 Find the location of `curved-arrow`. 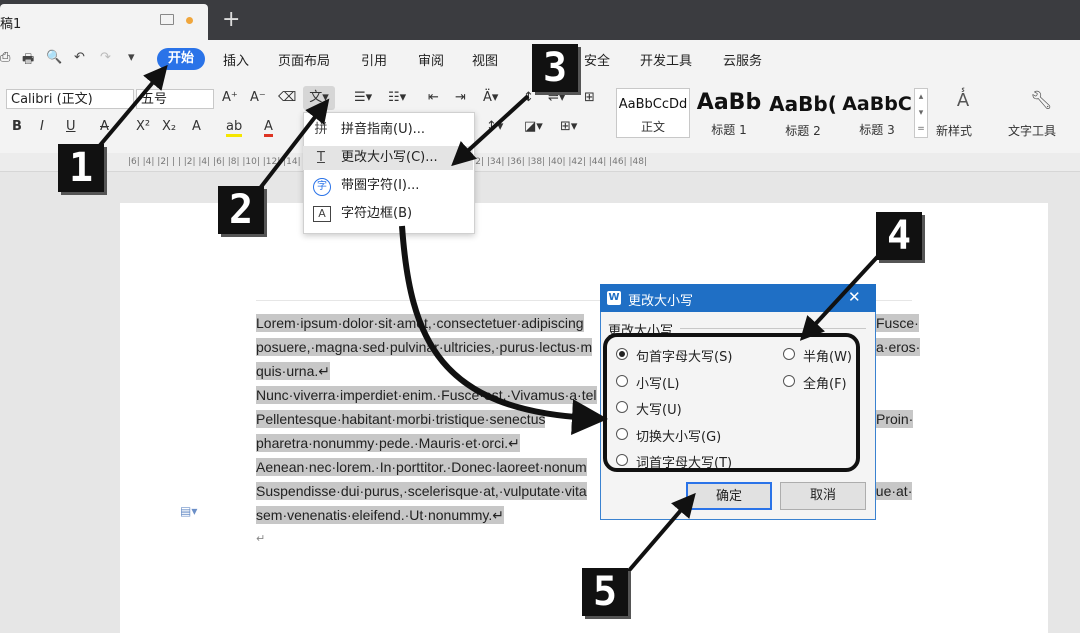

curved-arrow is located at coordinates (503, 330).